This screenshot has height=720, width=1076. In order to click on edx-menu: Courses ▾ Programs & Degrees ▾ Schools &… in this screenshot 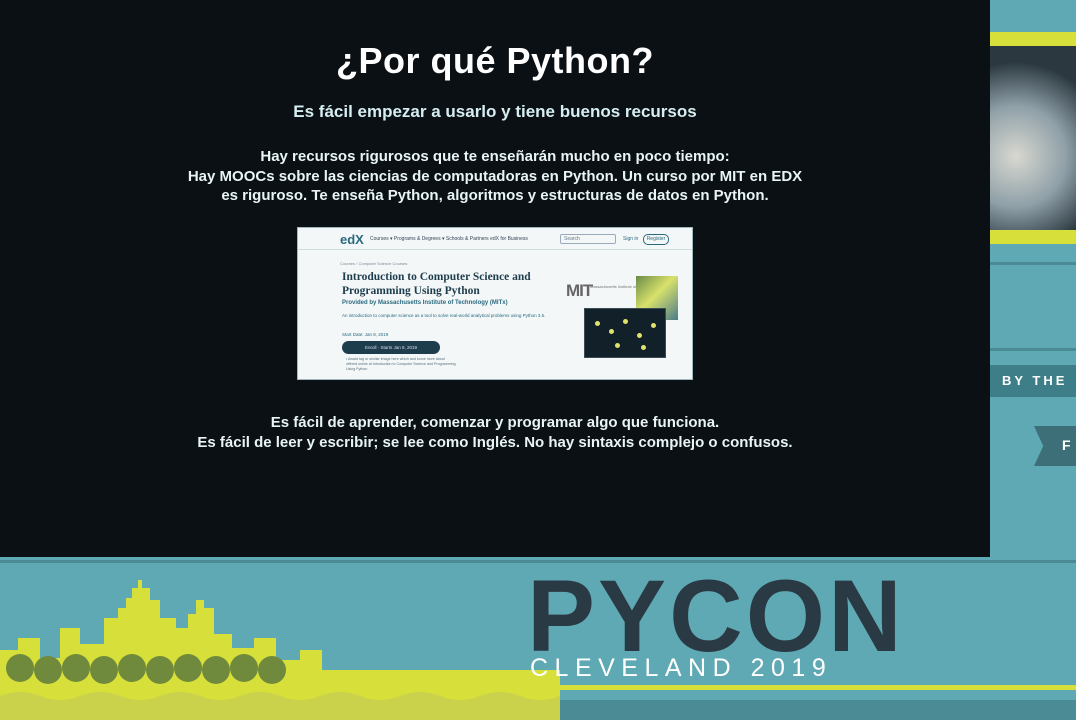, I will do `click(449, 239)`.